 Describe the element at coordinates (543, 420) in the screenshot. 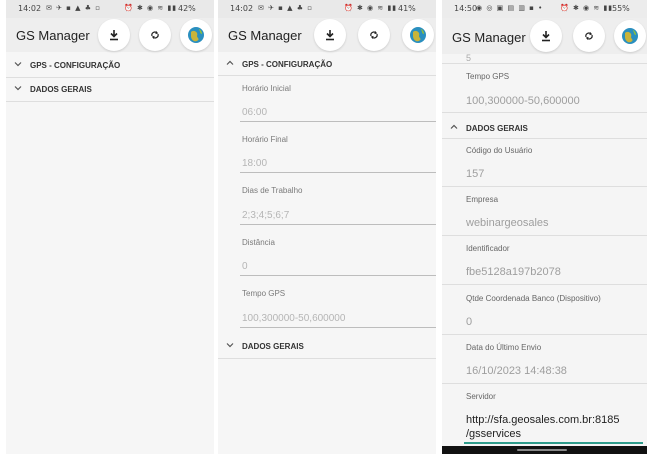

I see `servidor-url-line1: http://sfa.geosales.com.br:8185` at that location.